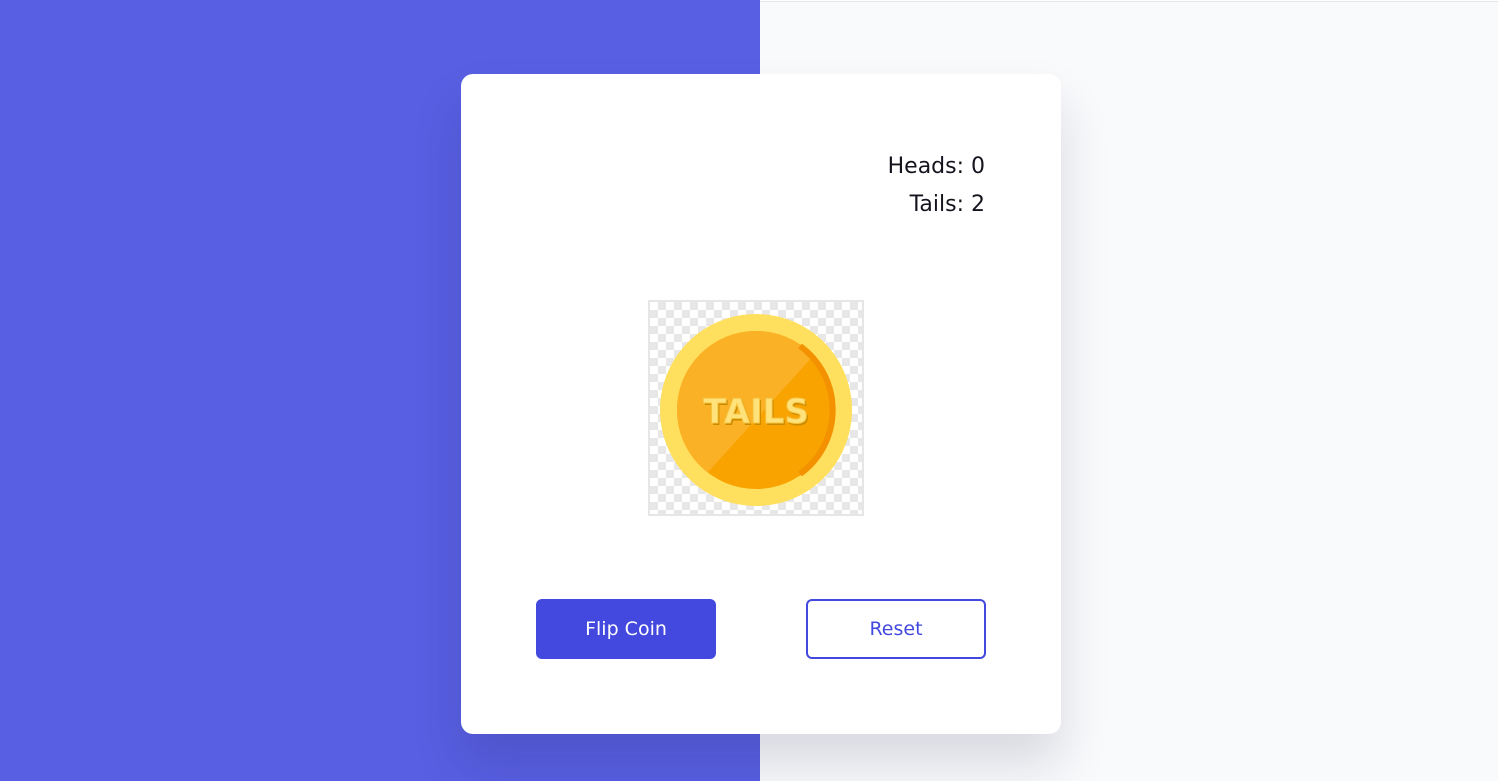 Image resolution: width=1498 pixels, height=781 pixels. I want to click on flip-coin-button: Flip Coin, so click(626, 629).